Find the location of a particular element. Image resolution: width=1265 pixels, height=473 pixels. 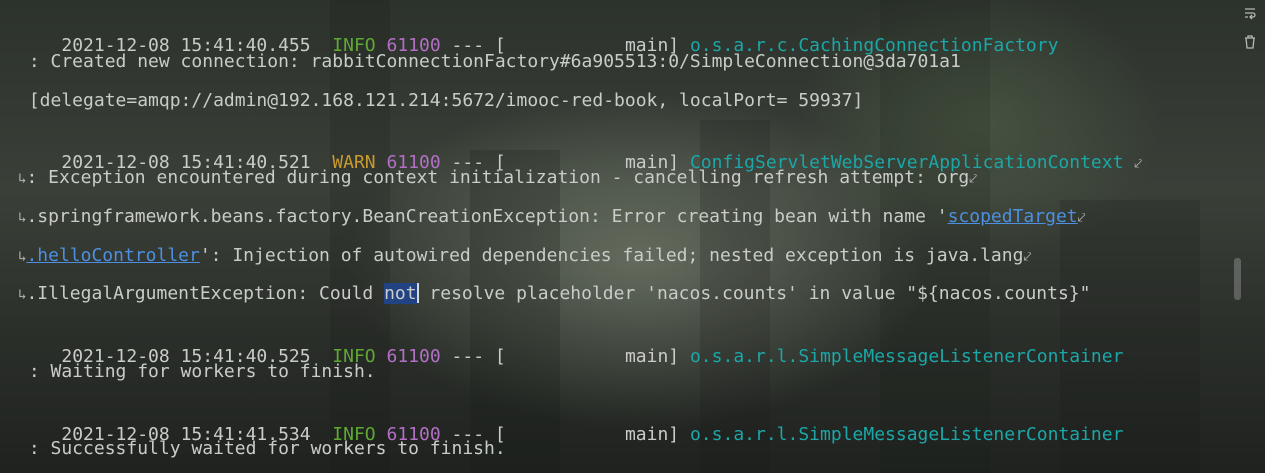

process-id: 61100 is located at coordinates (413, 356).